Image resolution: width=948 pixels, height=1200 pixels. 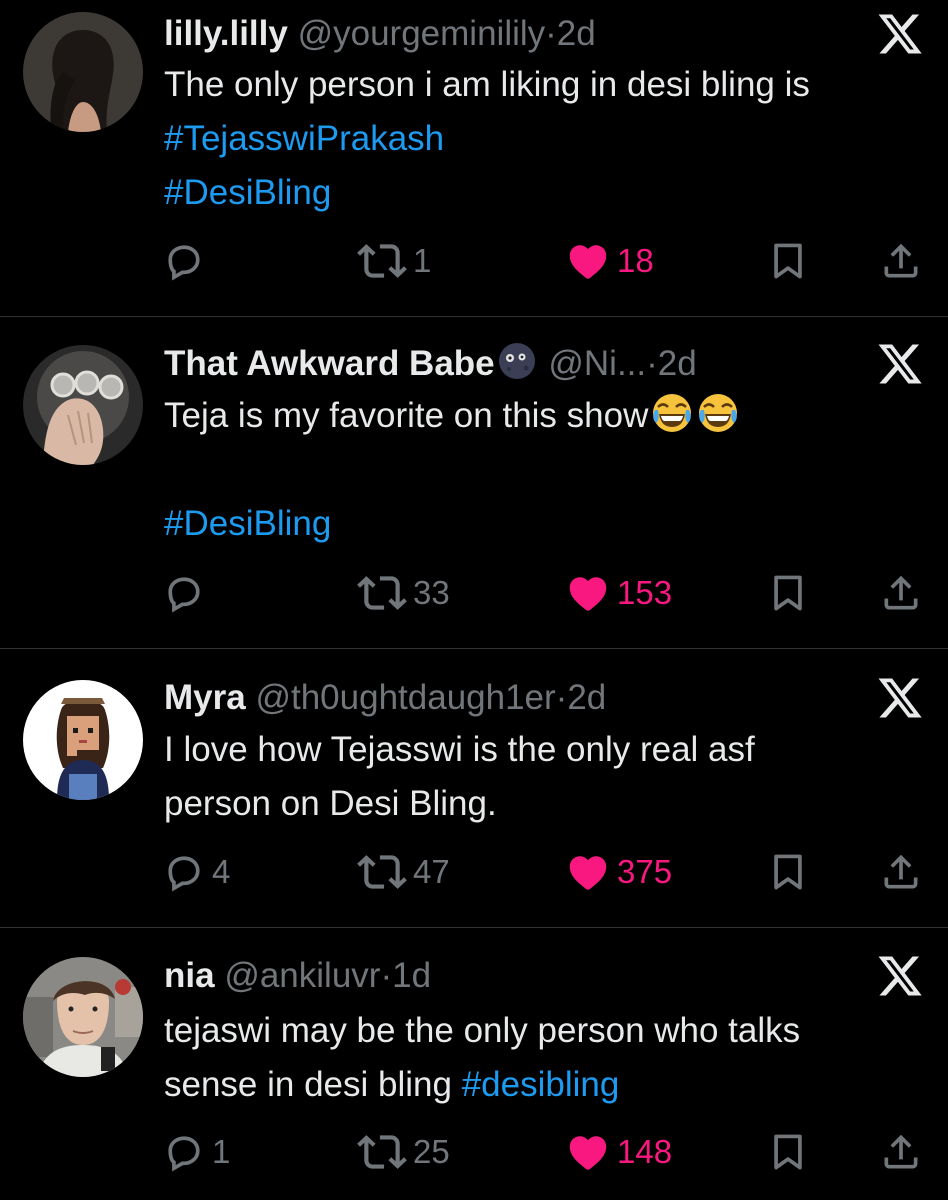 What do you see at coordinates (422, 33) in the screenshot?
I see `user-handle: @yourgeminilily` at bounding box center [422, 33].